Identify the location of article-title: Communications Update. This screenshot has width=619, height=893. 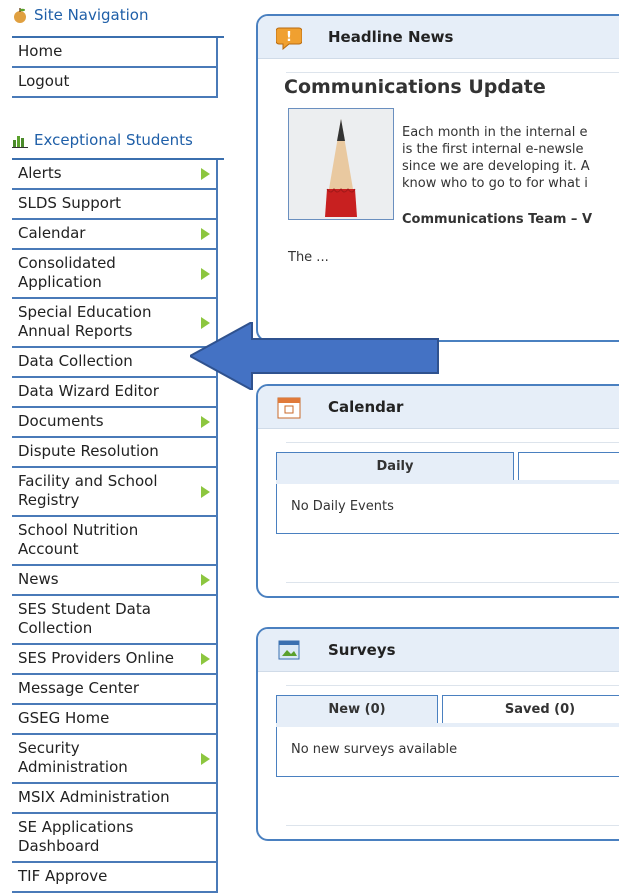
(415, 87).